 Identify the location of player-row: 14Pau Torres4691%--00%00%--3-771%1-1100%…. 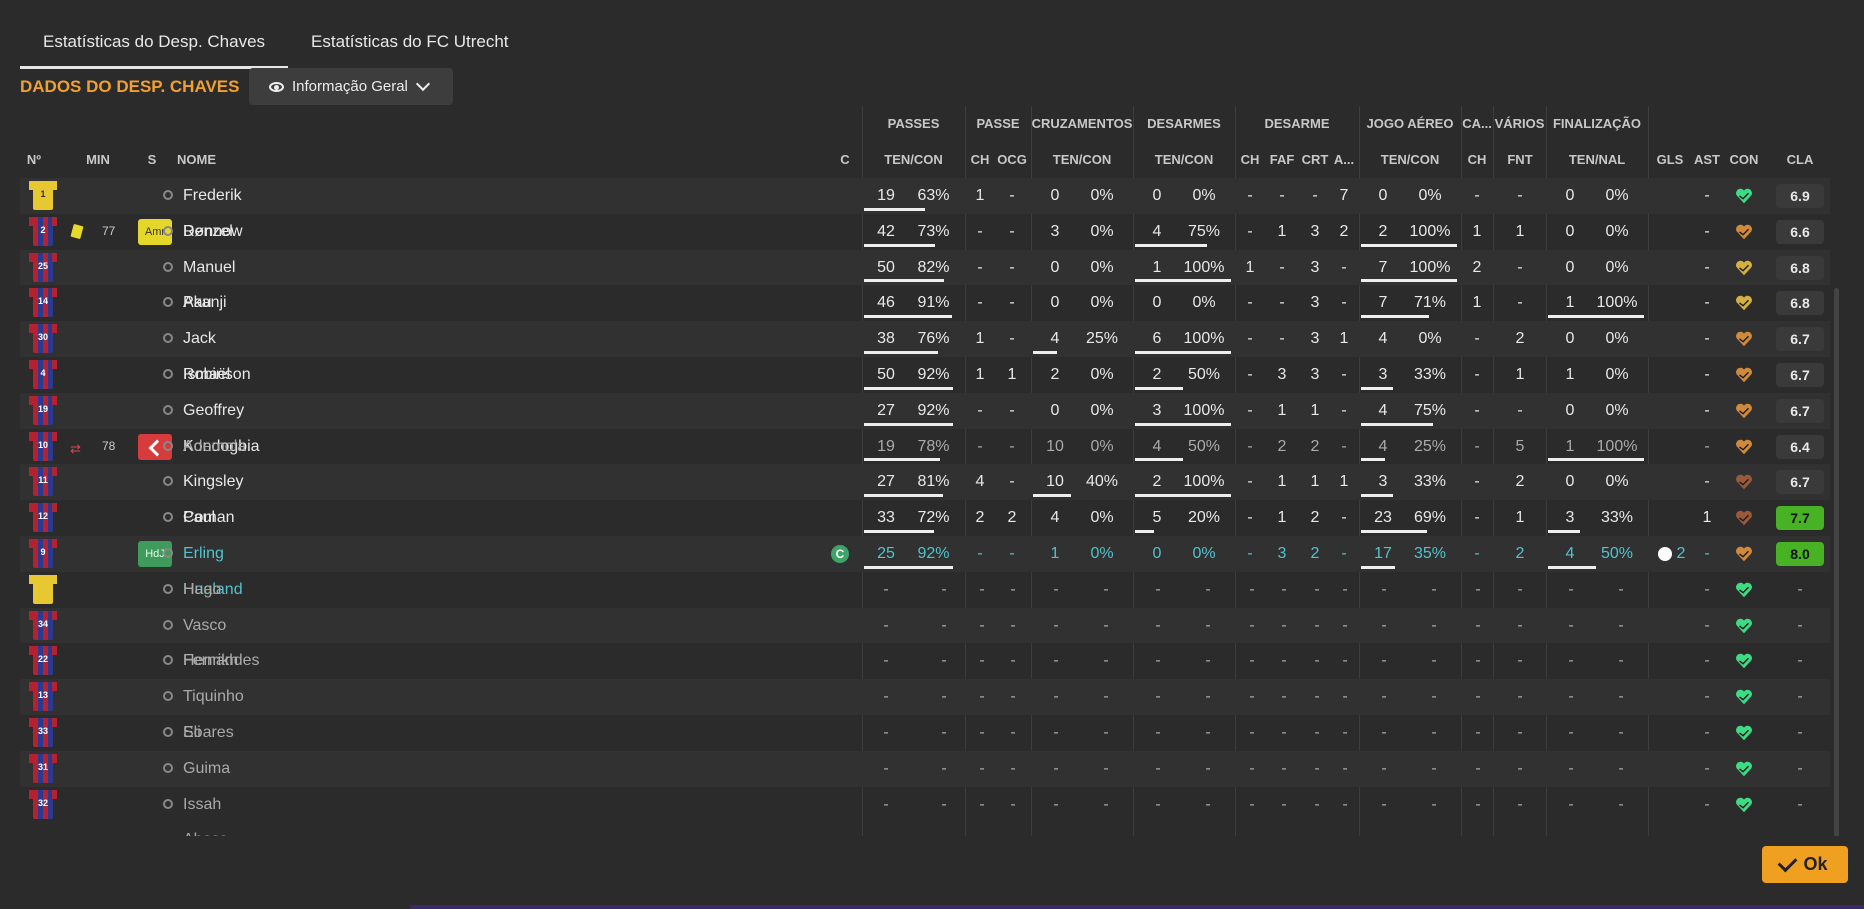
(925, 316).